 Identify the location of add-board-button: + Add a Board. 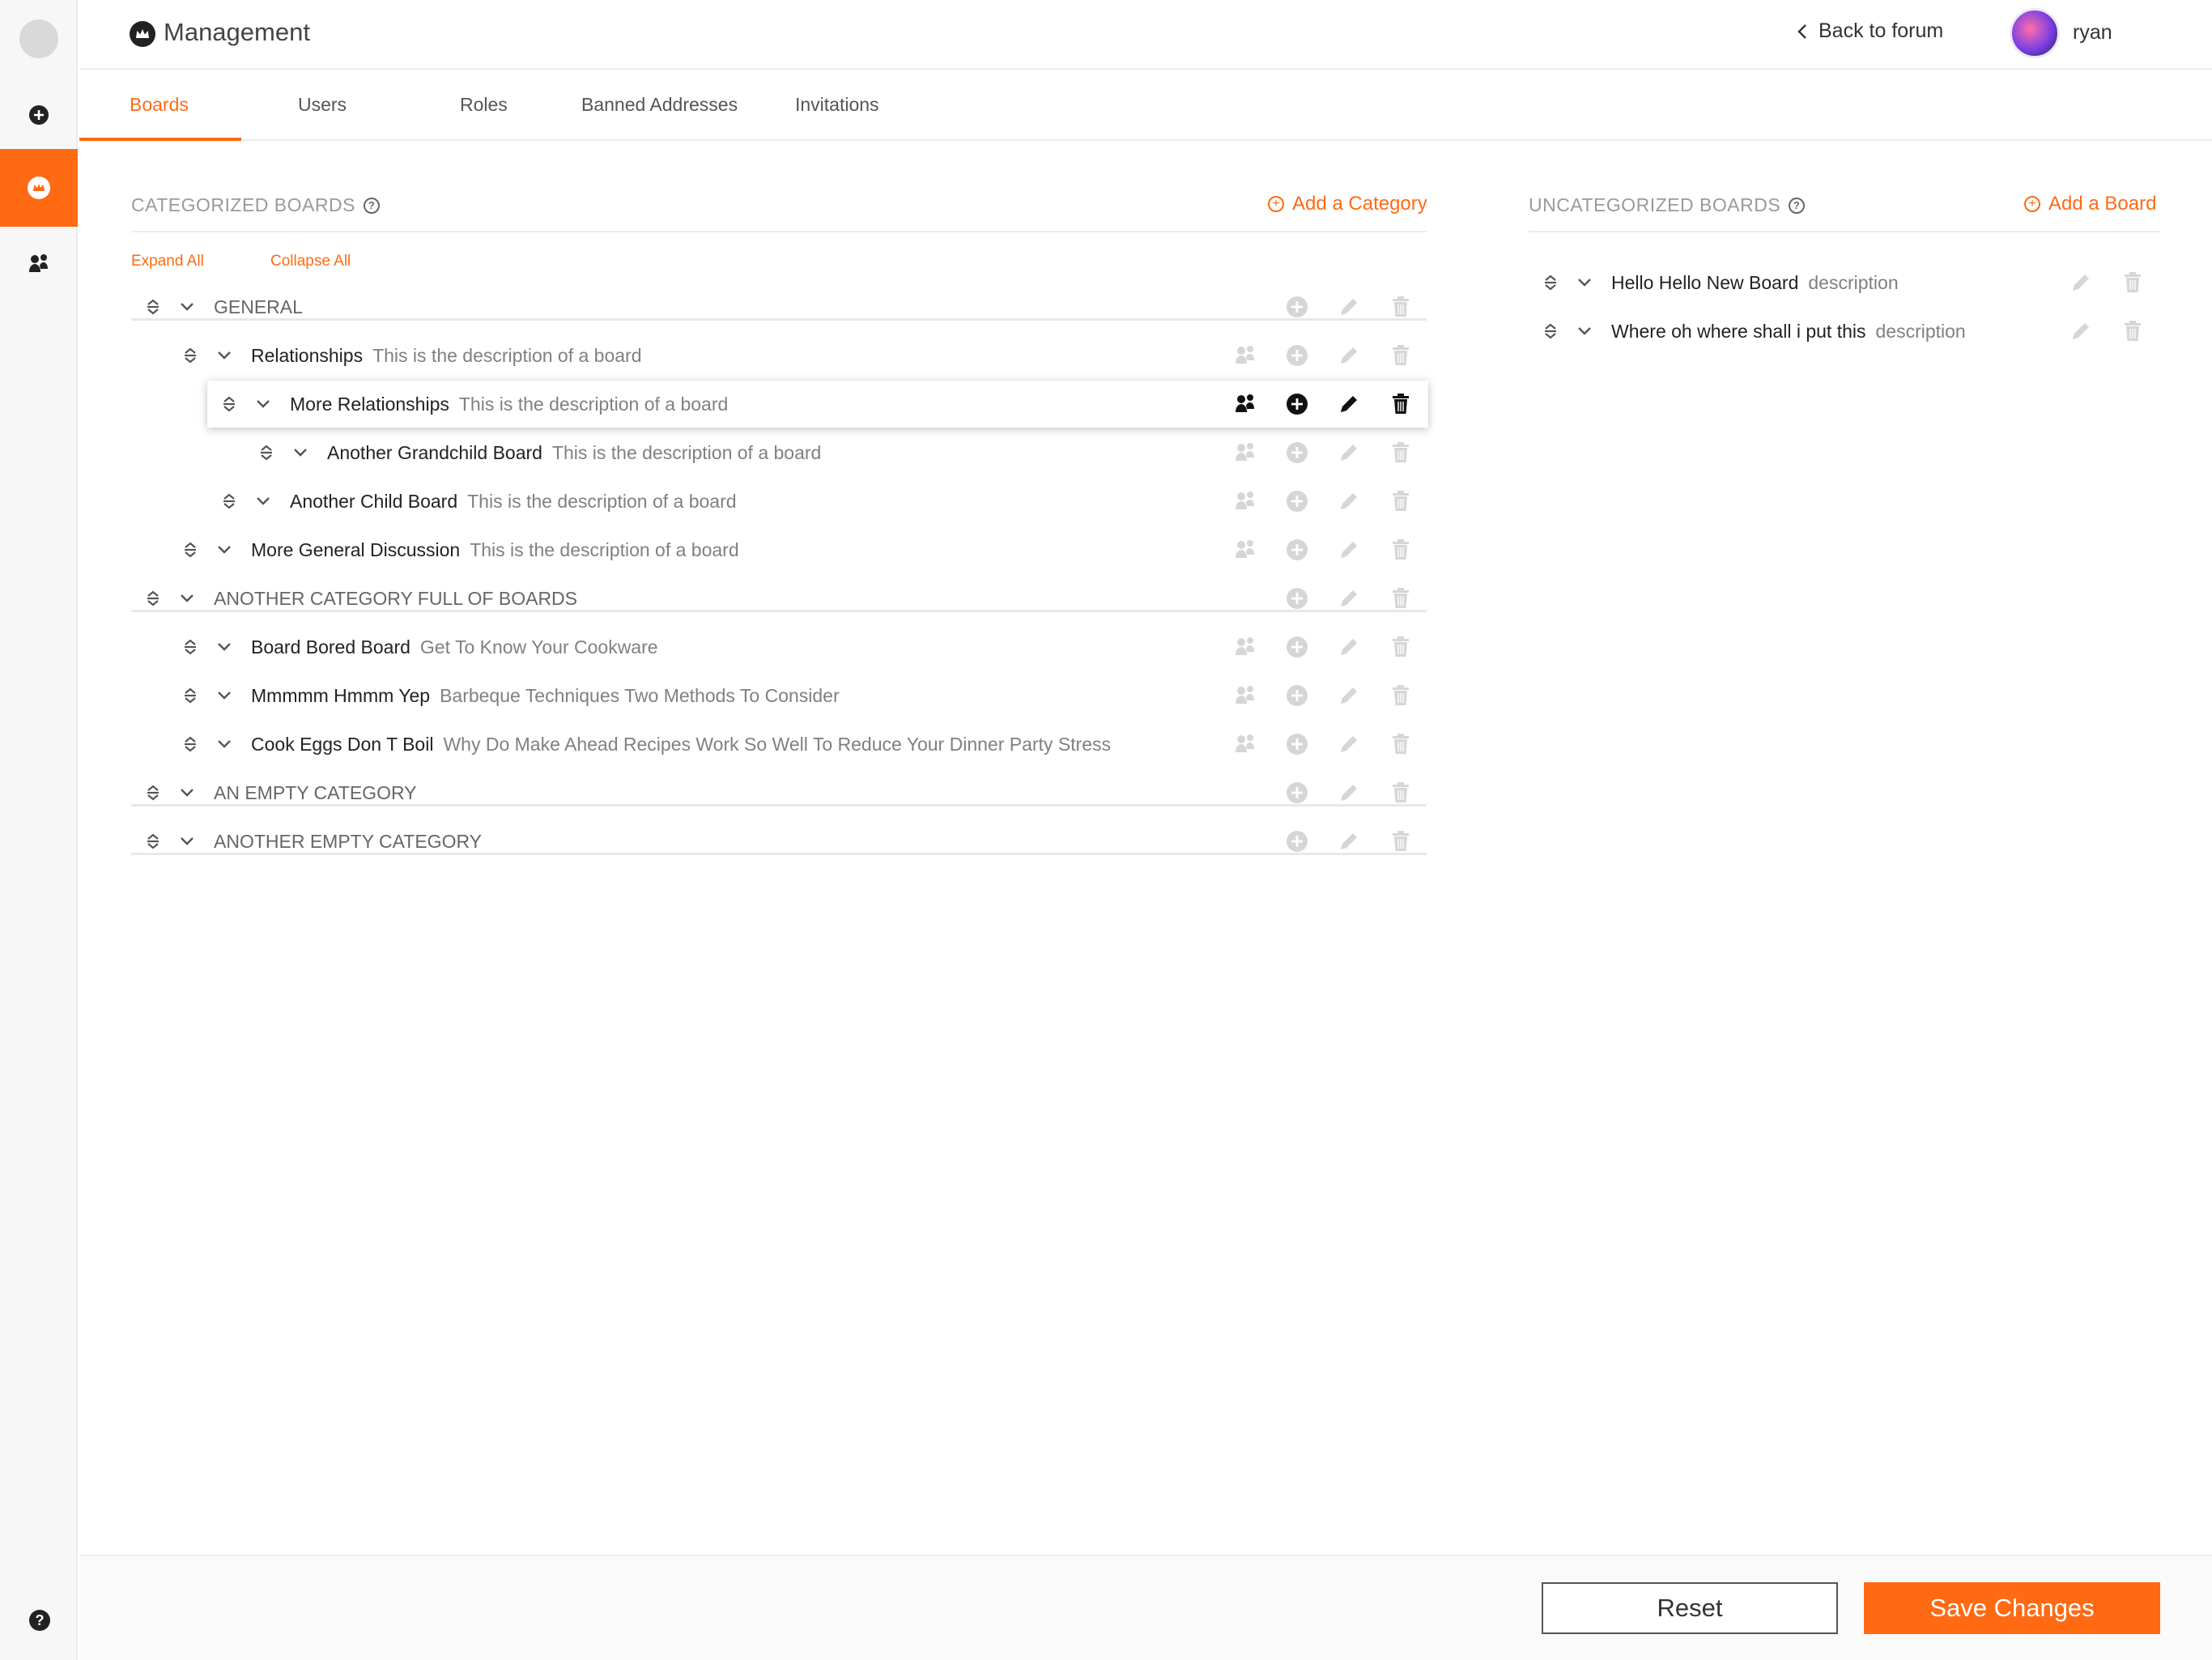
(2090, 204).